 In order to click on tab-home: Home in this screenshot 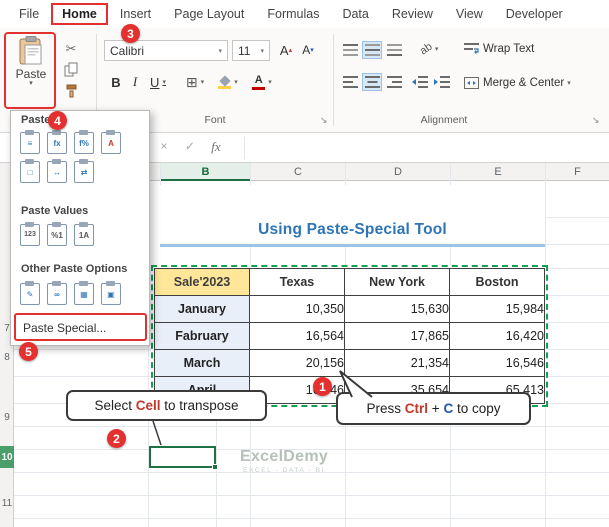, I will do `click(79, 14)`.